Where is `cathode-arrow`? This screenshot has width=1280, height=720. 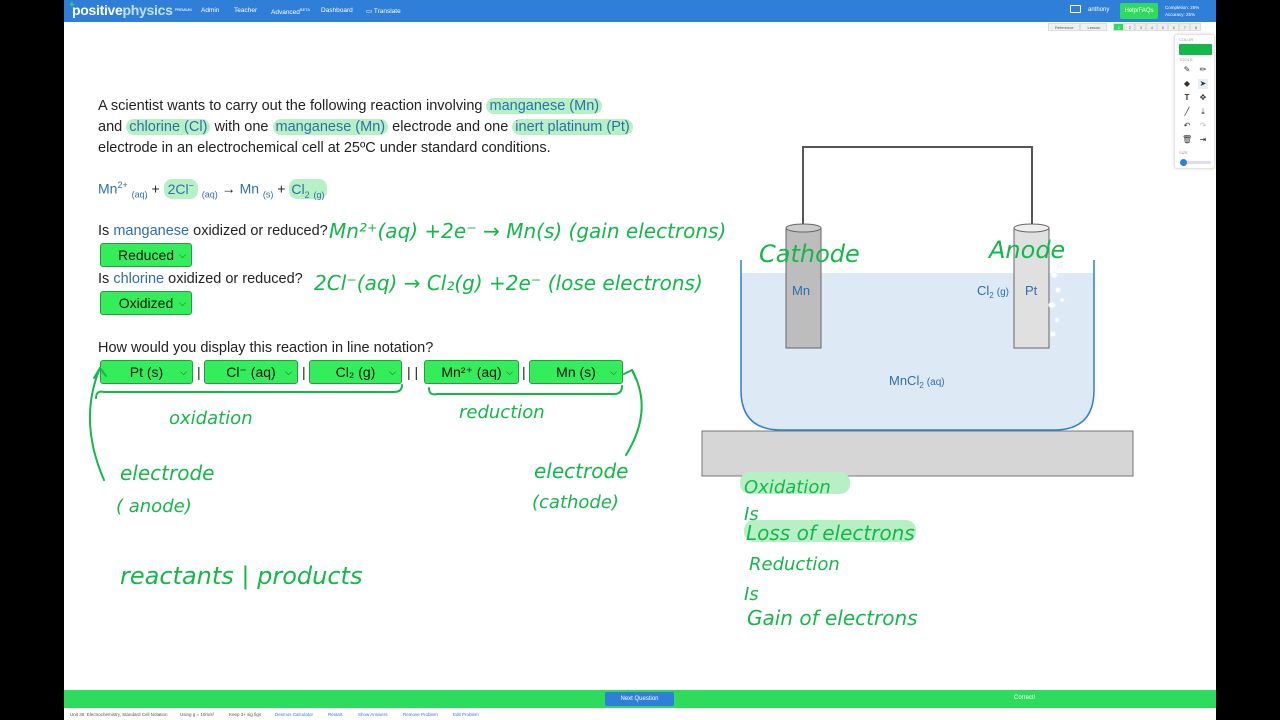 cathode-arrow is located at coordinates (634, 412).